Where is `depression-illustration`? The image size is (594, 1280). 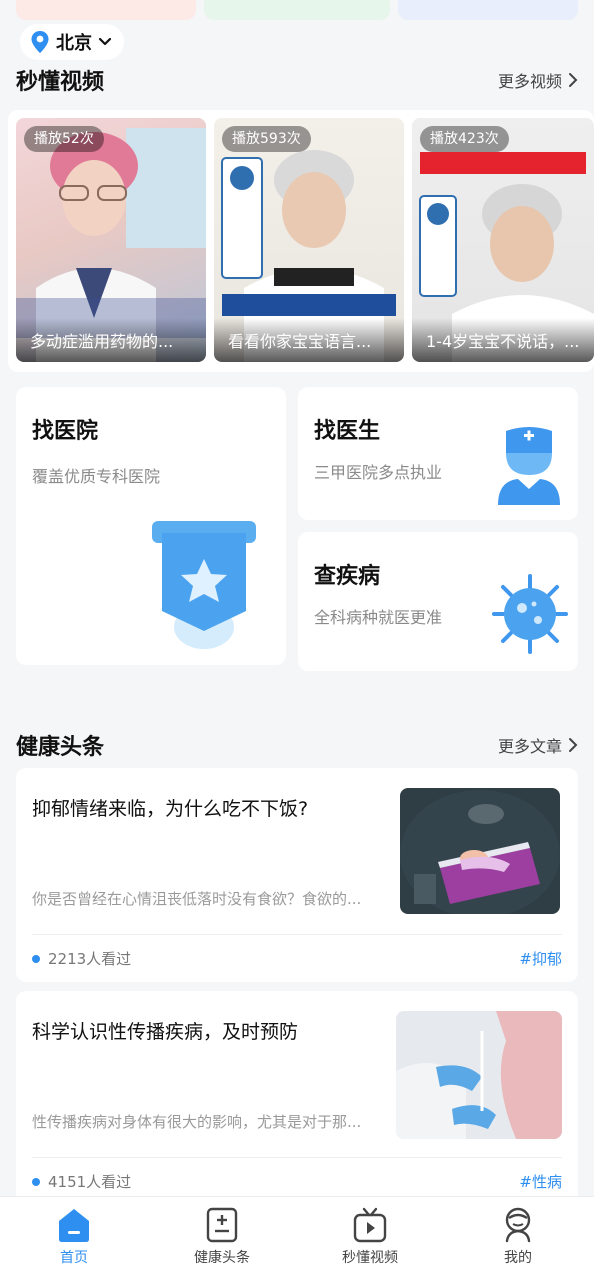
depression-illustration is located at coordinates (480, 852).